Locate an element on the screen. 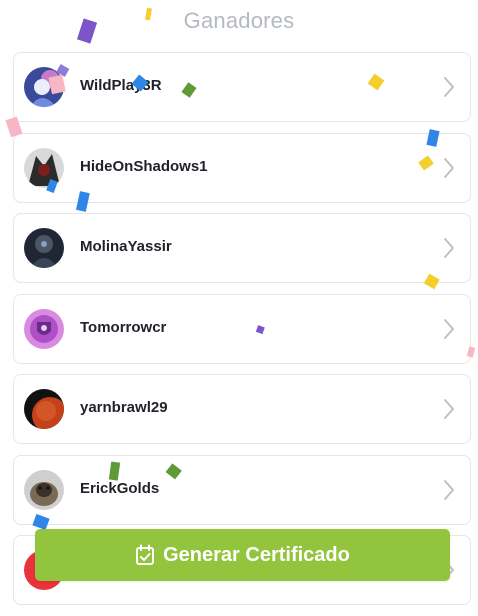 This screenshot has width=478, height=616. winner-row: MolinaYassir is located at coordinates (242, 248).